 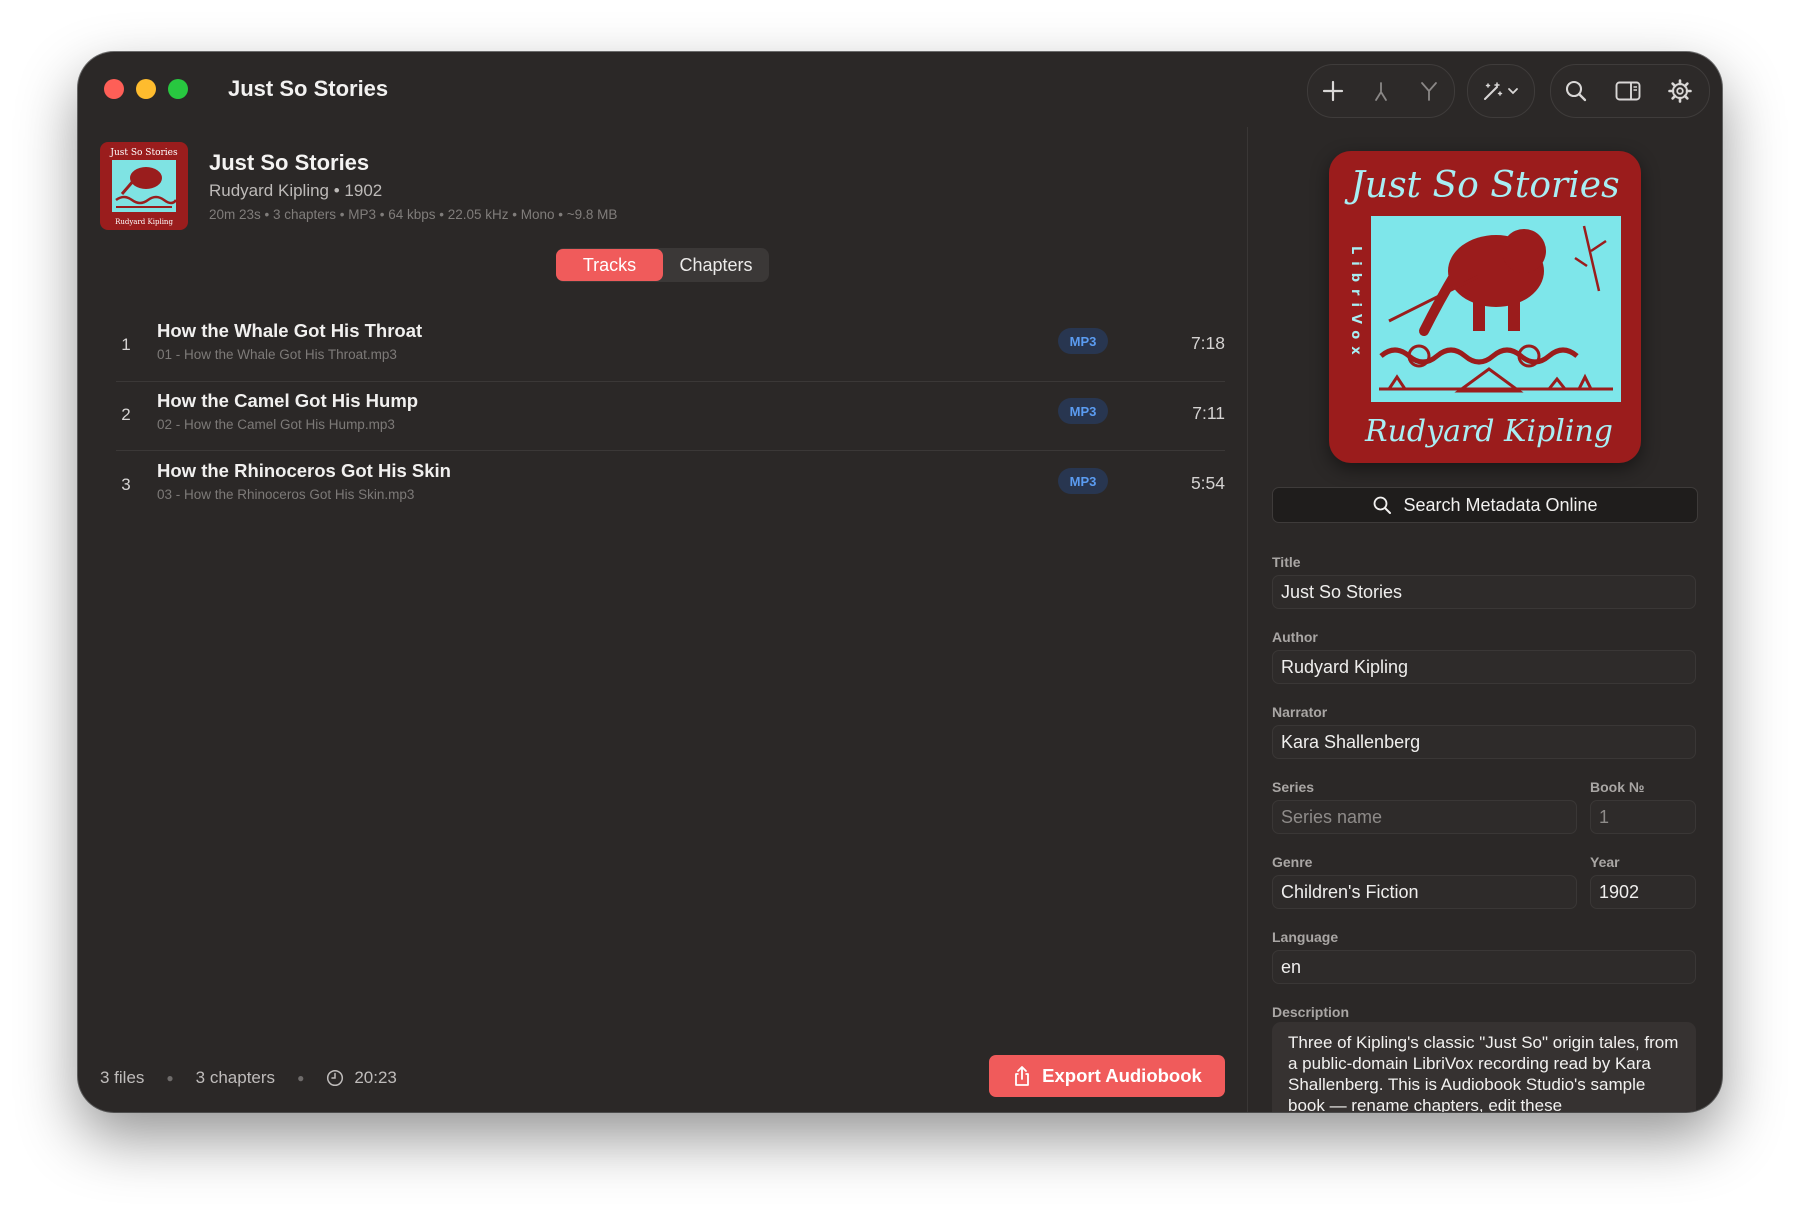 I want to click on book-number-field: 1, so click(x=1643, y=817).